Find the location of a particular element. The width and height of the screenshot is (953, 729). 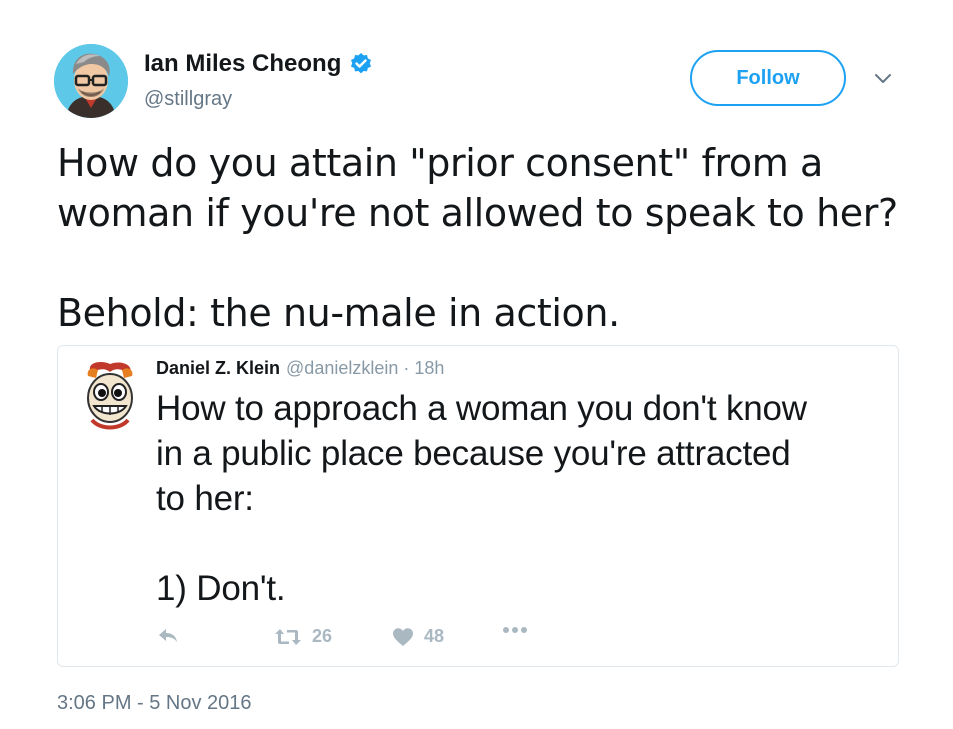

author-name-row: Ian Miles Cheong is located at coordinates (258, 64).